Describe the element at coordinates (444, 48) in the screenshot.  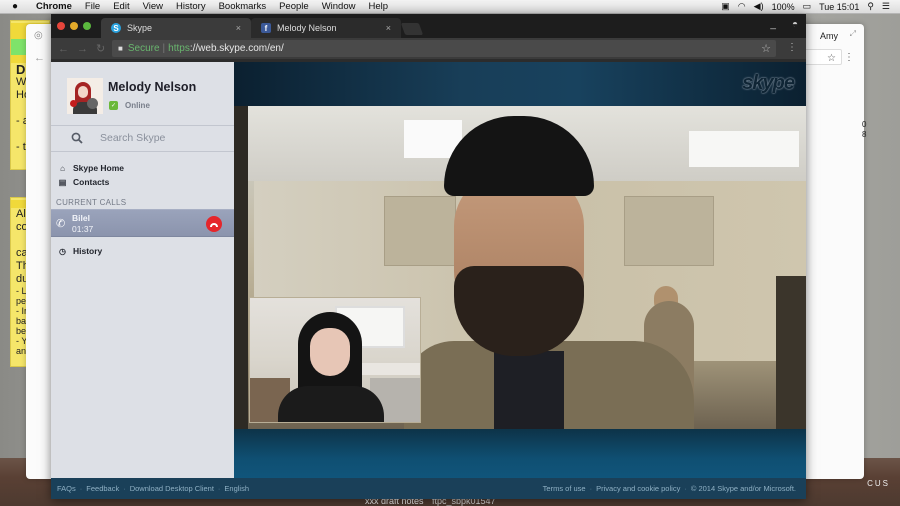
I see `address-bar: ■ Secure | https ://web.skype.com/en/ ☆` at that location.